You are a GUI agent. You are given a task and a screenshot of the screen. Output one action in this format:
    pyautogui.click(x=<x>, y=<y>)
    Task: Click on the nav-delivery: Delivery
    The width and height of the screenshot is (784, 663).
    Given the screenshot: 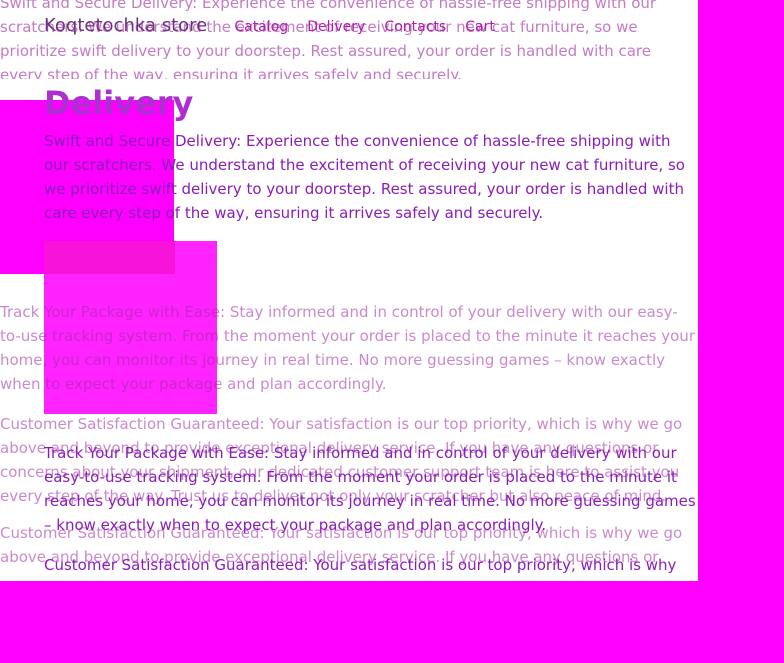 What is the action you would take?
    pyautogui.click(x=336, y=27)
    